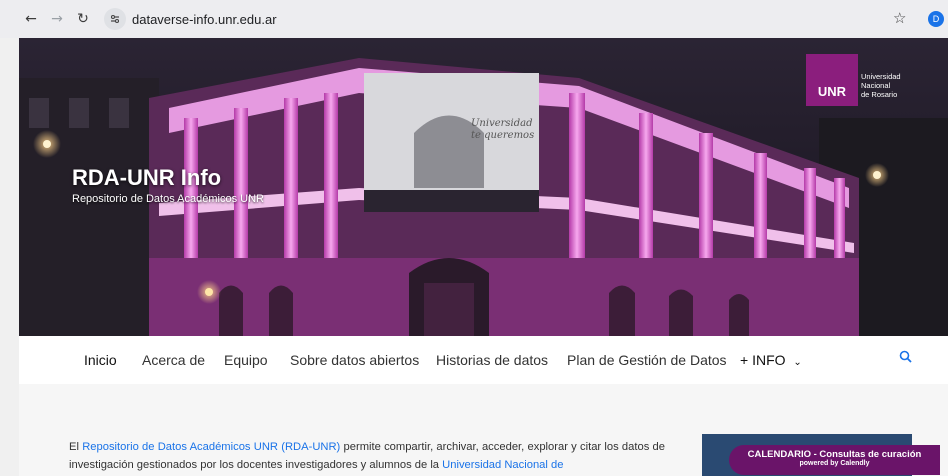 This screenshot has width=948, height=476. I want to click on nav-item-sobre-datos-abiertos: Sobre datos abiertos, so click(354, 360).